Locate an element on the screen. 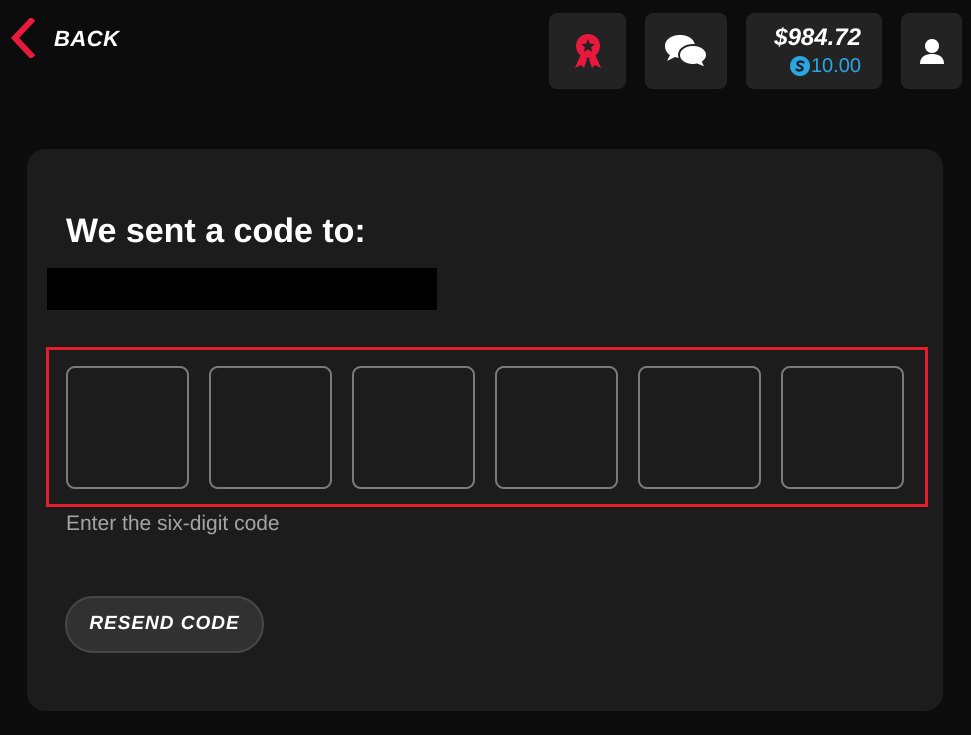 This screenshot has height=735, width=971. speech-bubbles-icon is located at coordinates (686, 51).